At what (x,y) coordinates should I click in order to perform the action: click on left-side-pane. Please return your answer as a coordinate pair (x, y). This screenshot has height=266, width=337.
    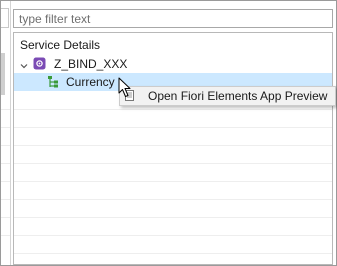
    Looking at the image, I should click on (6, 133).